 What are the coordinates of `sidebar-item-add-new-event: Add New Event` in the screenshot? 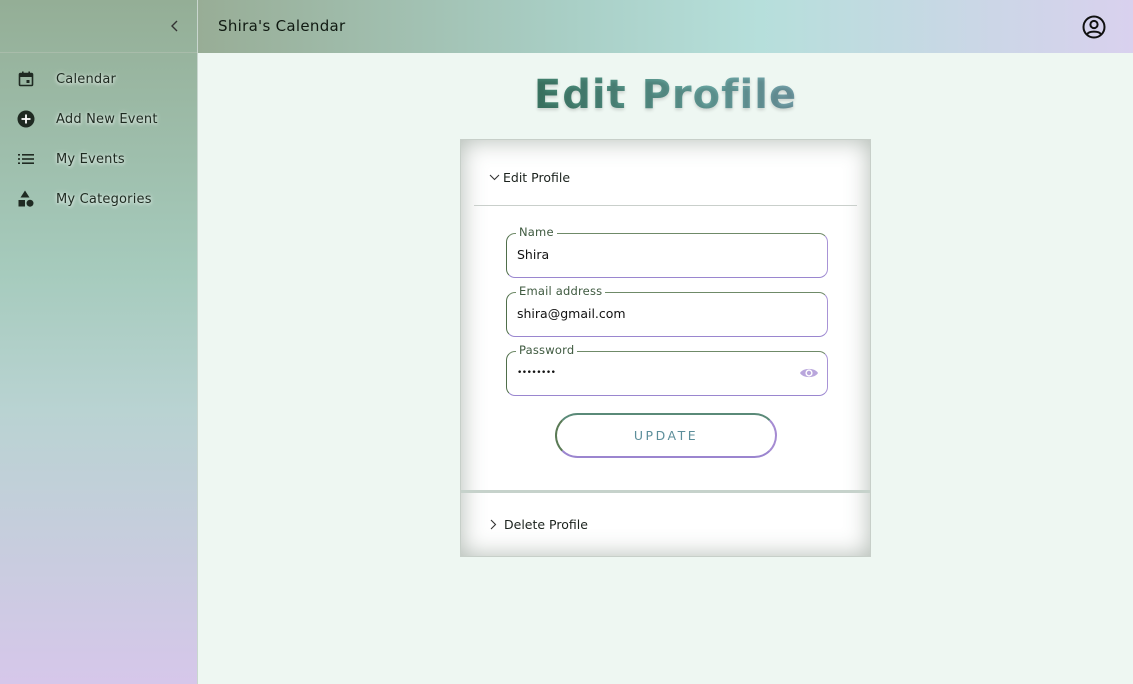 It's located at (98, 119).